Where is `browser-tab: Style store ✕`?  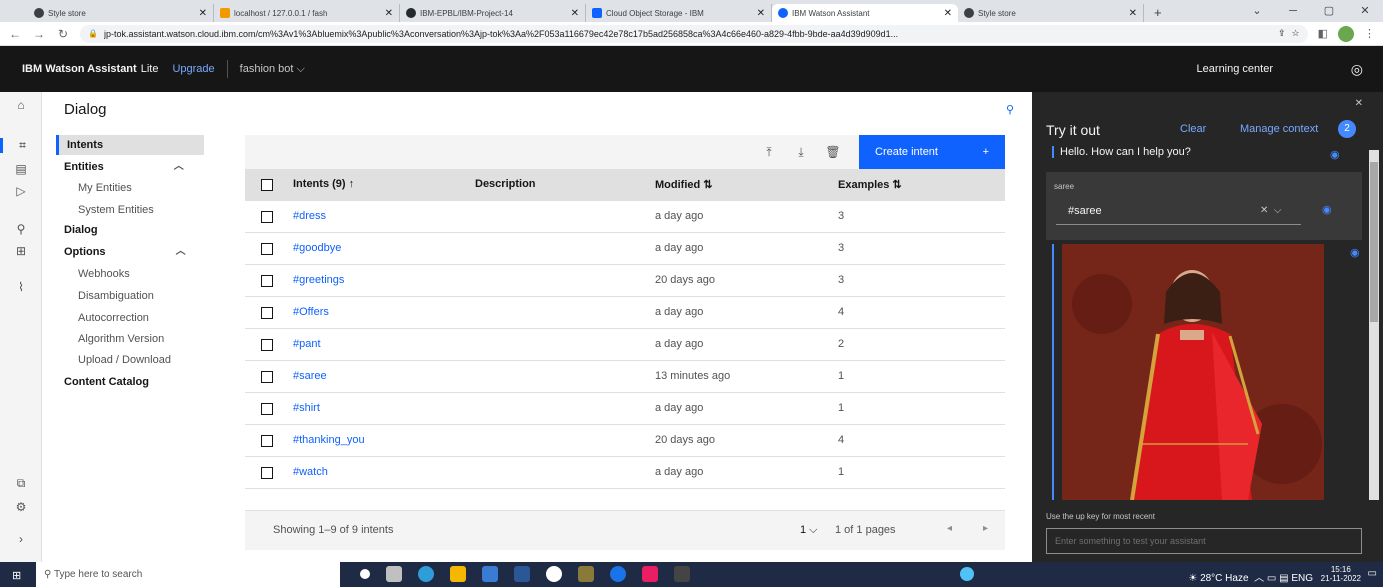
browser-tab: Style store ✕ is located at coordinates (121, 13).